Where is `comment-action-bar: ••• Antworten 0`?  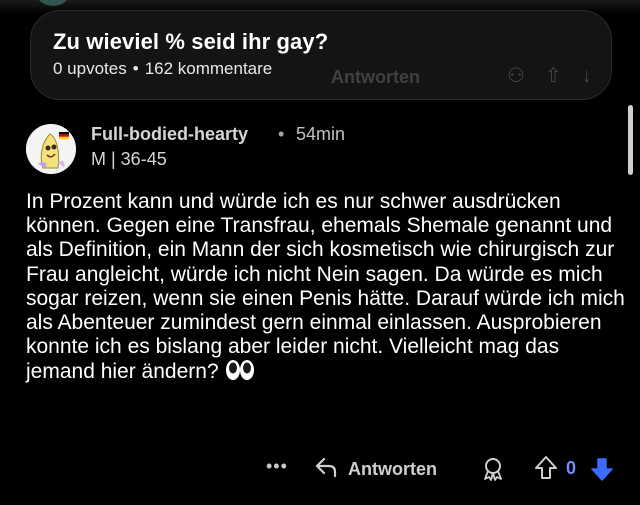
comment-action-bar: ••• Antworten 0 is located at coordinates (320, 469).